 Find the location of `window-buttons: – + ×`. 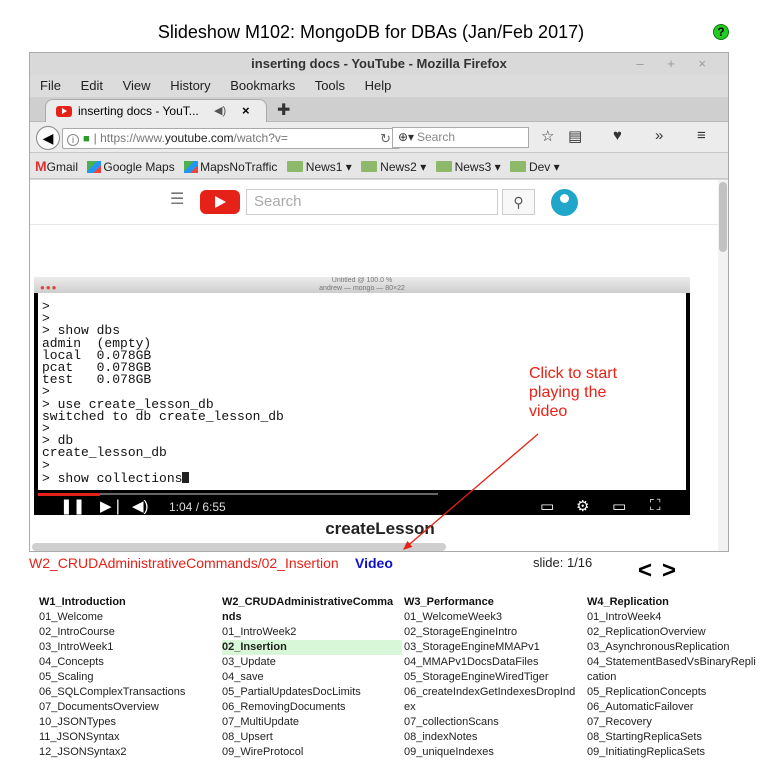

window-buttons: – + × is located at coordinates (676, 64).